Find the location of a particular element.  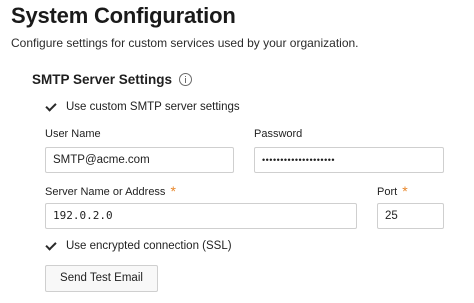

page-title: System Configuration is located at coordinates (123, 15).